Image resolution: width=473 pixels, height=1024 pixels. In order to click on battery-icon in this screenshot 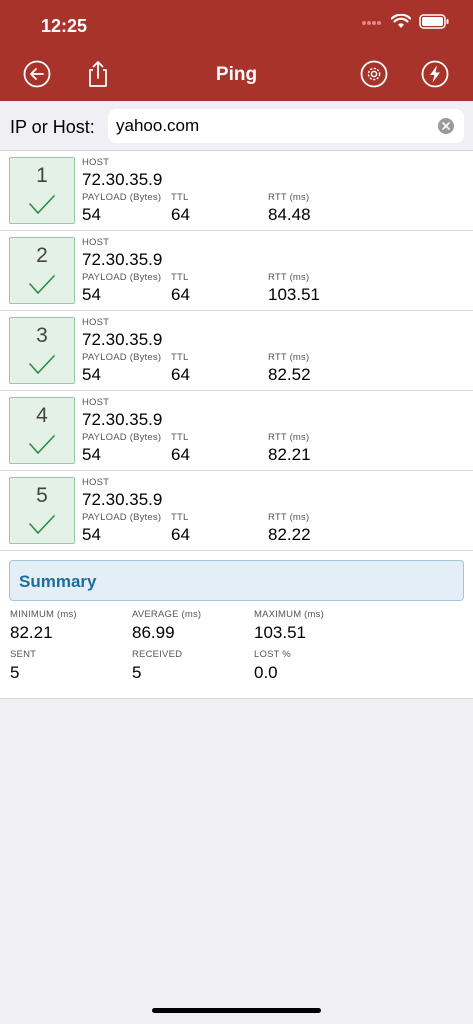, I will do `click(434, 21)`.